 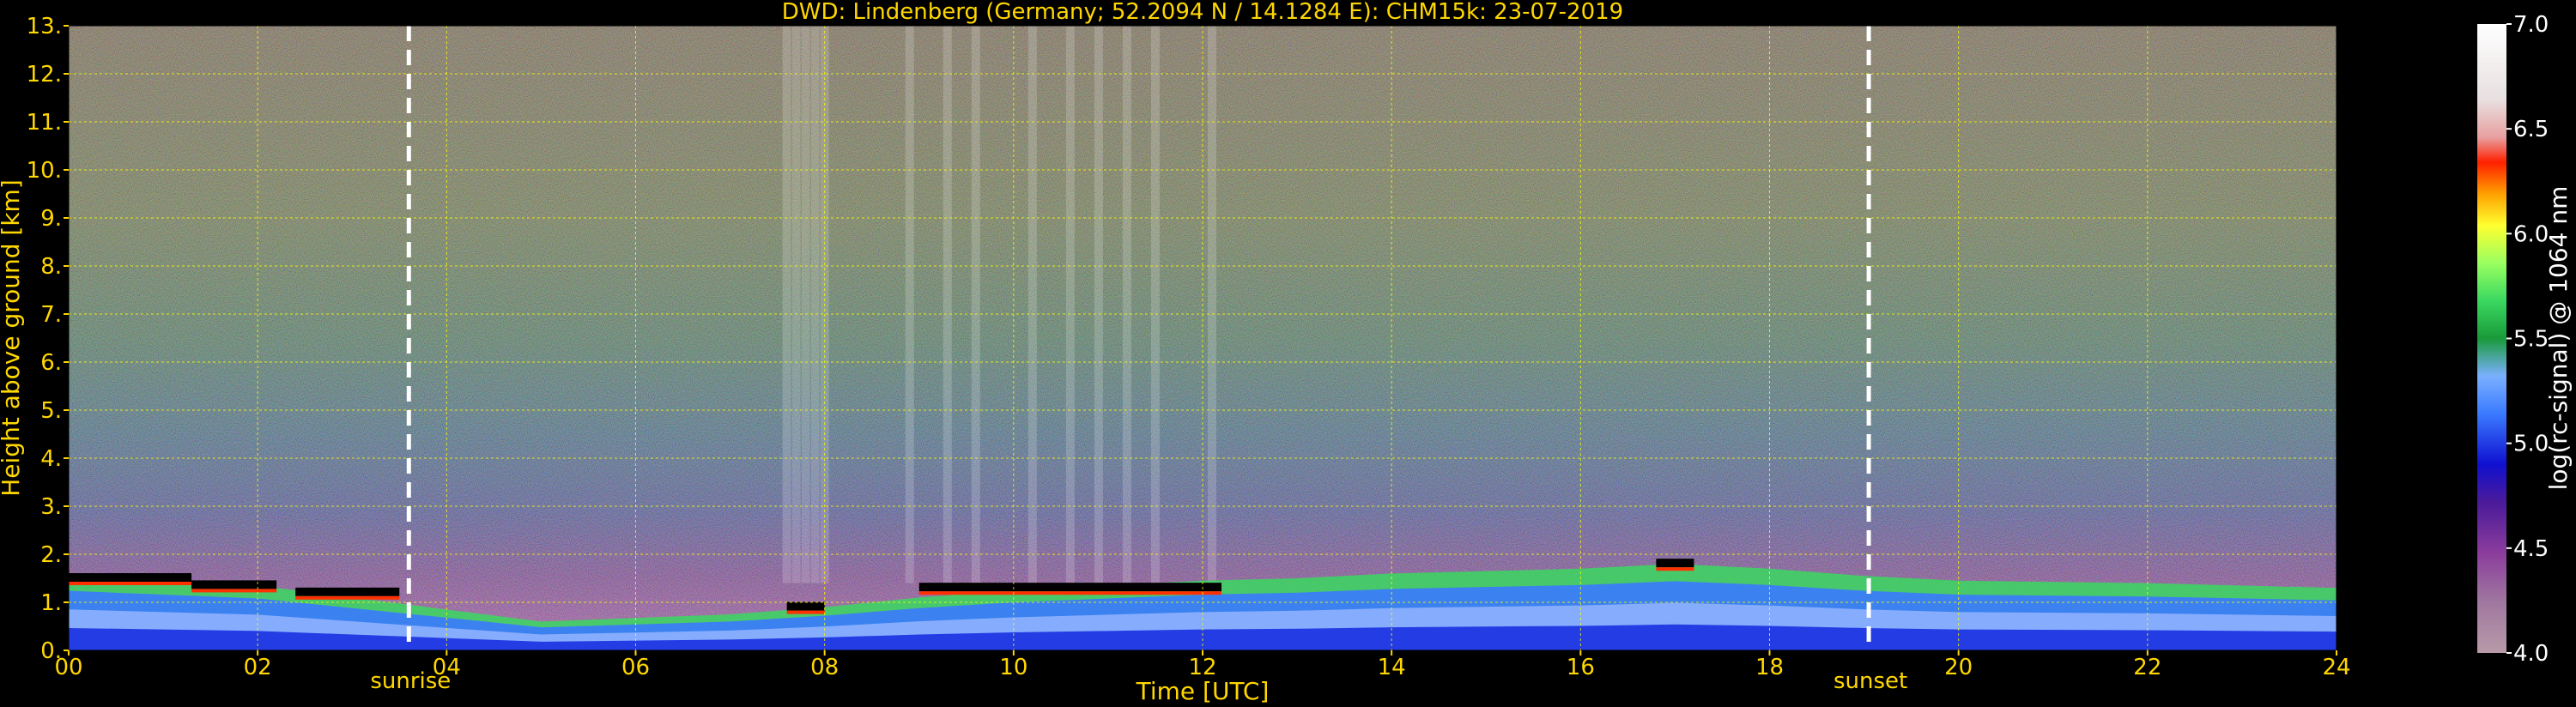 I want to click on y-tick-label: 11., so click(x=44, y=123).